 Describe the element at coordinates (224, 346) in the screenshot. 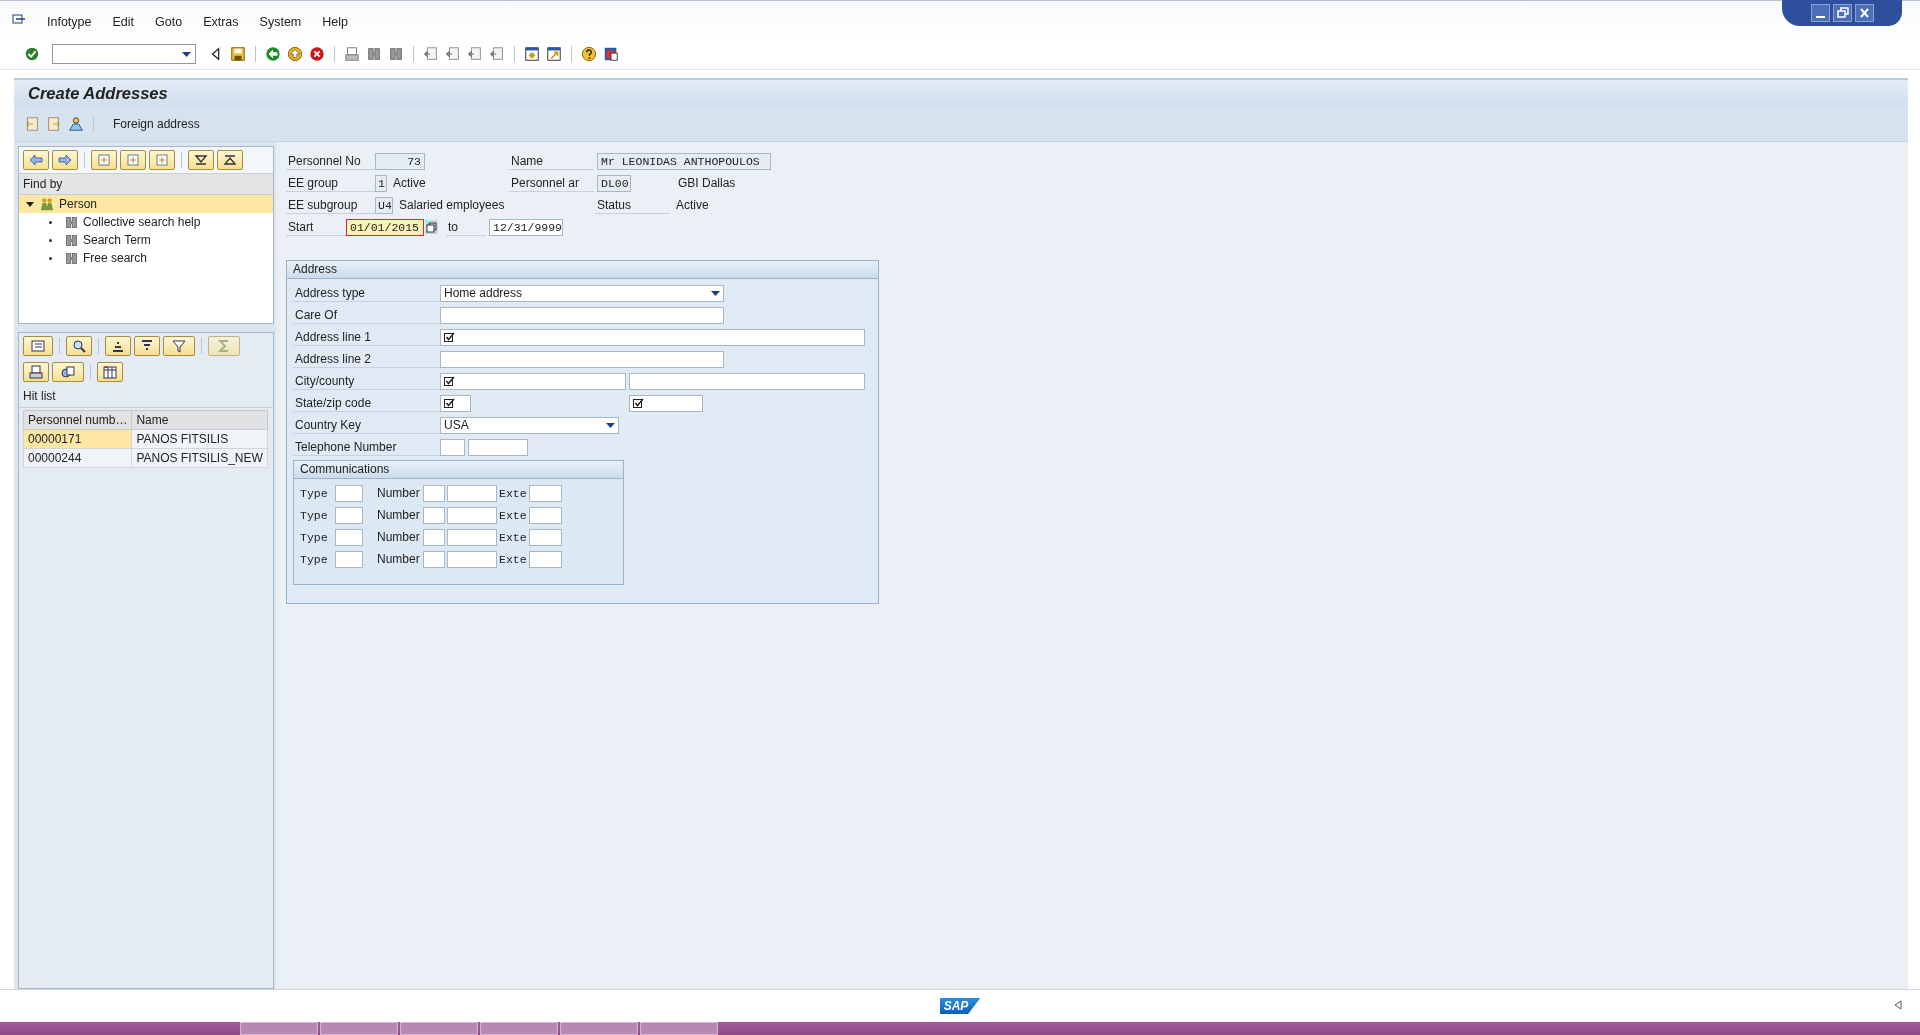

I see `sum-button` at that location.